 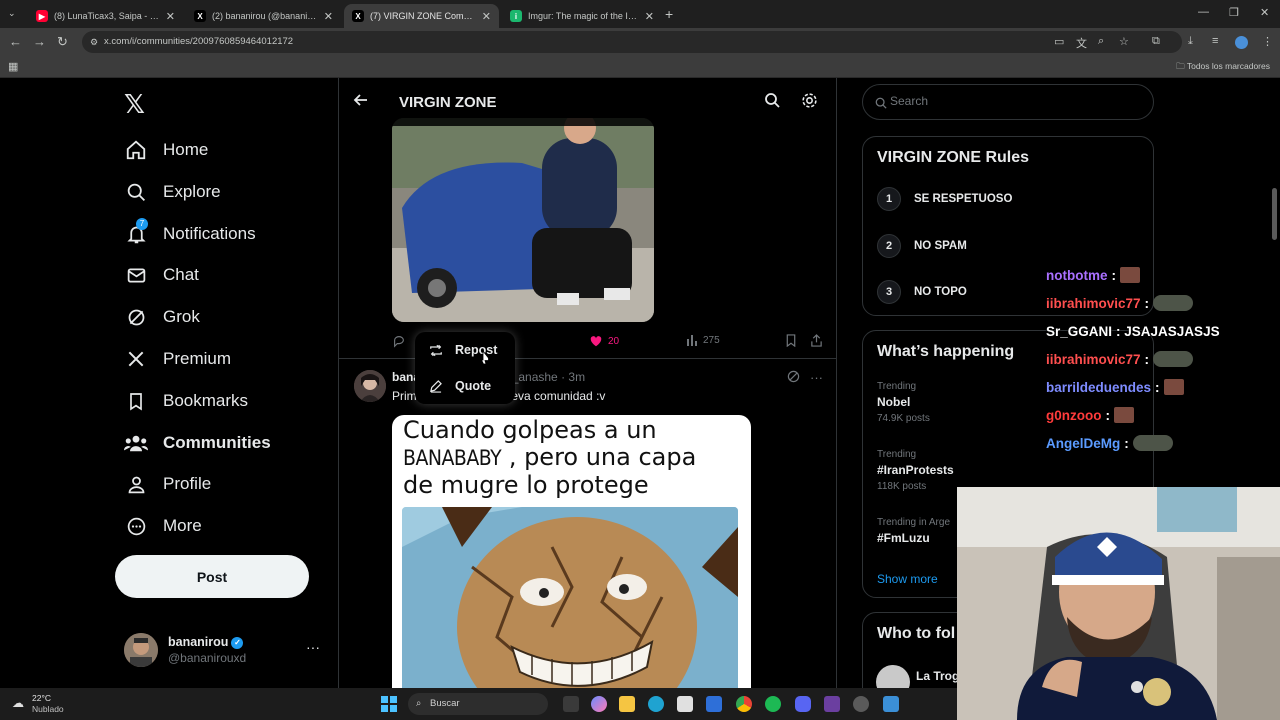 I want to click on site-info-icon: ⚙, so click(x=94, y=42).